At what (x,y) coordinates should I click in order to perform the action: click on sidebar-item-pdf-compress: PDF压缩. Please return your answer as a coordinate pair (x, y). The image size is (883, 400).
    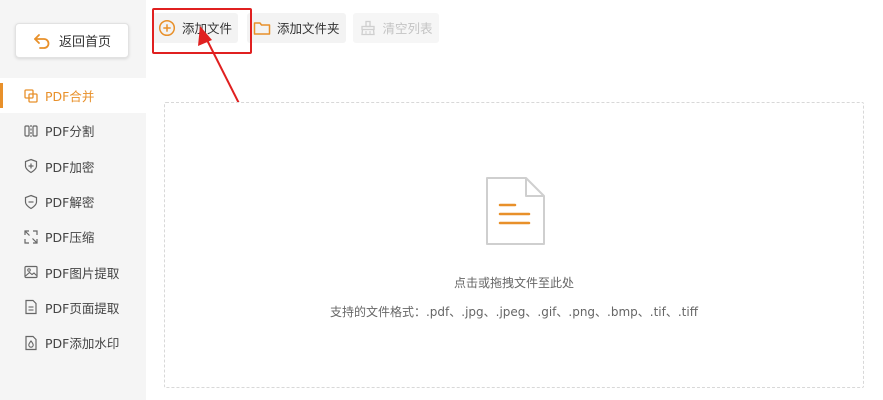
    Looking at the image, I should click on (73, 236).